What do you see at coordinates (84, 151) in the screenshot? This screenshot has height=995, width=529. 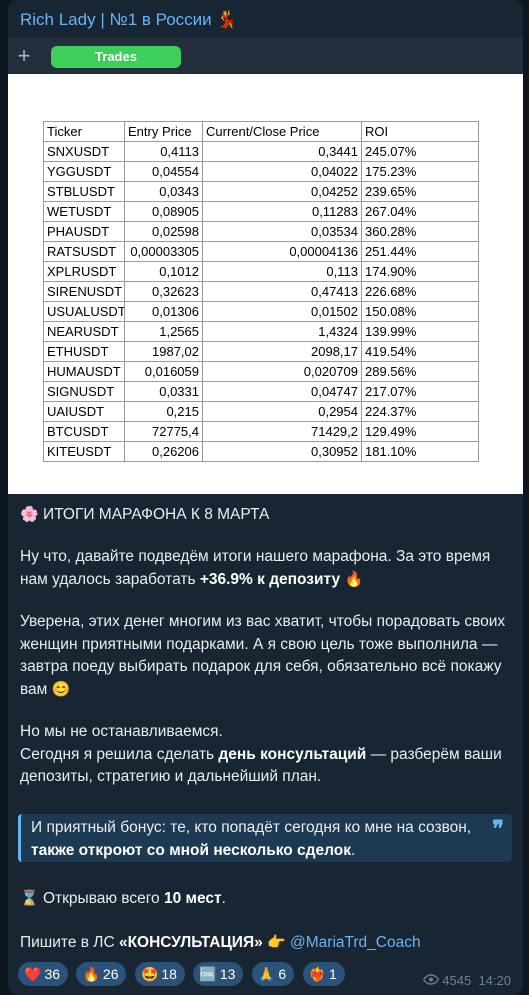 I see `cell-ticker: SNXUSDT` at bounding box center [84, 151].